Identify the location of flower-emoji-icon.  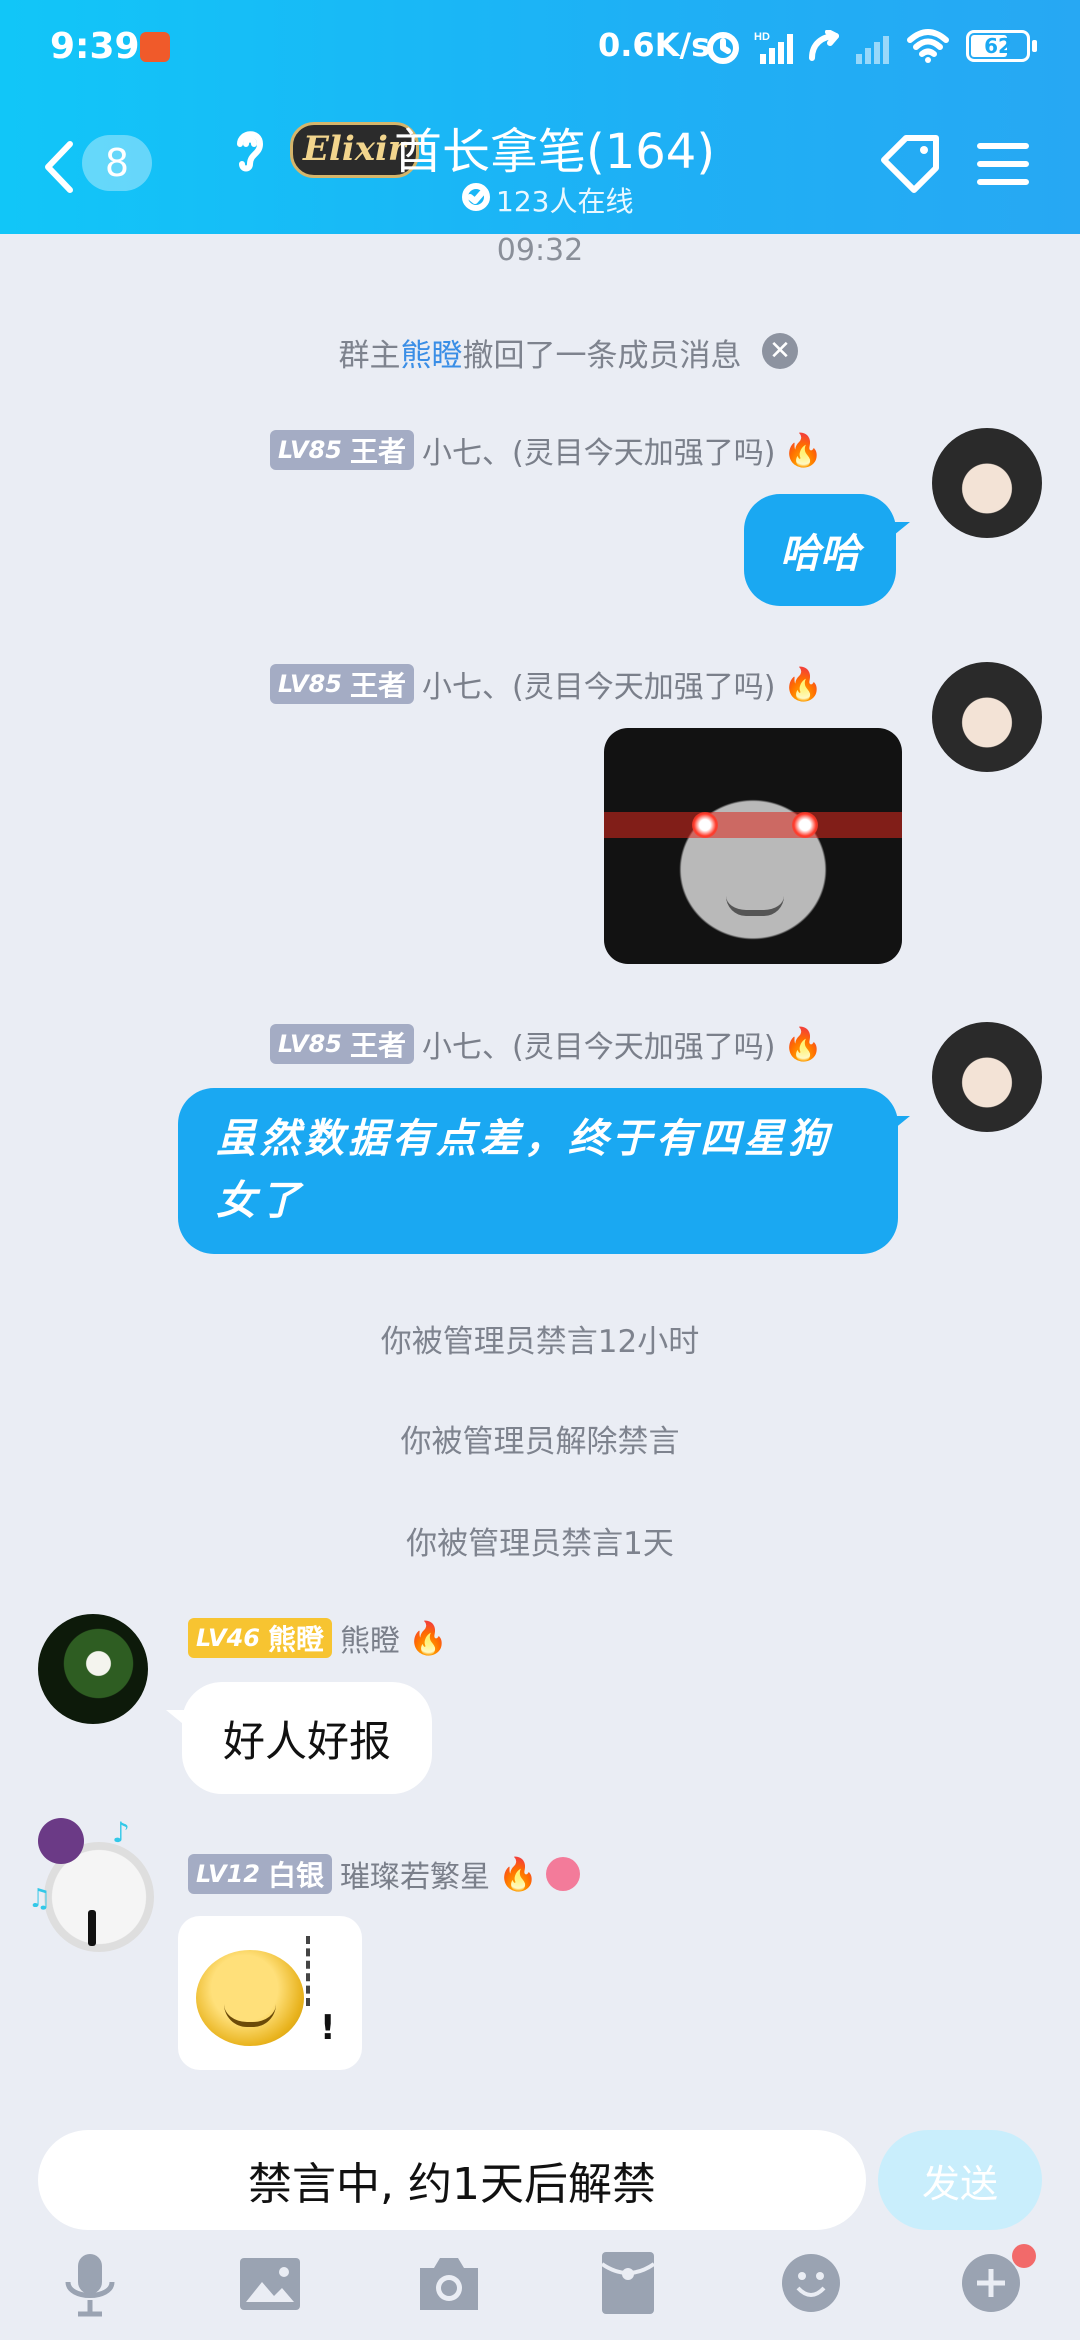
(562, 1874).